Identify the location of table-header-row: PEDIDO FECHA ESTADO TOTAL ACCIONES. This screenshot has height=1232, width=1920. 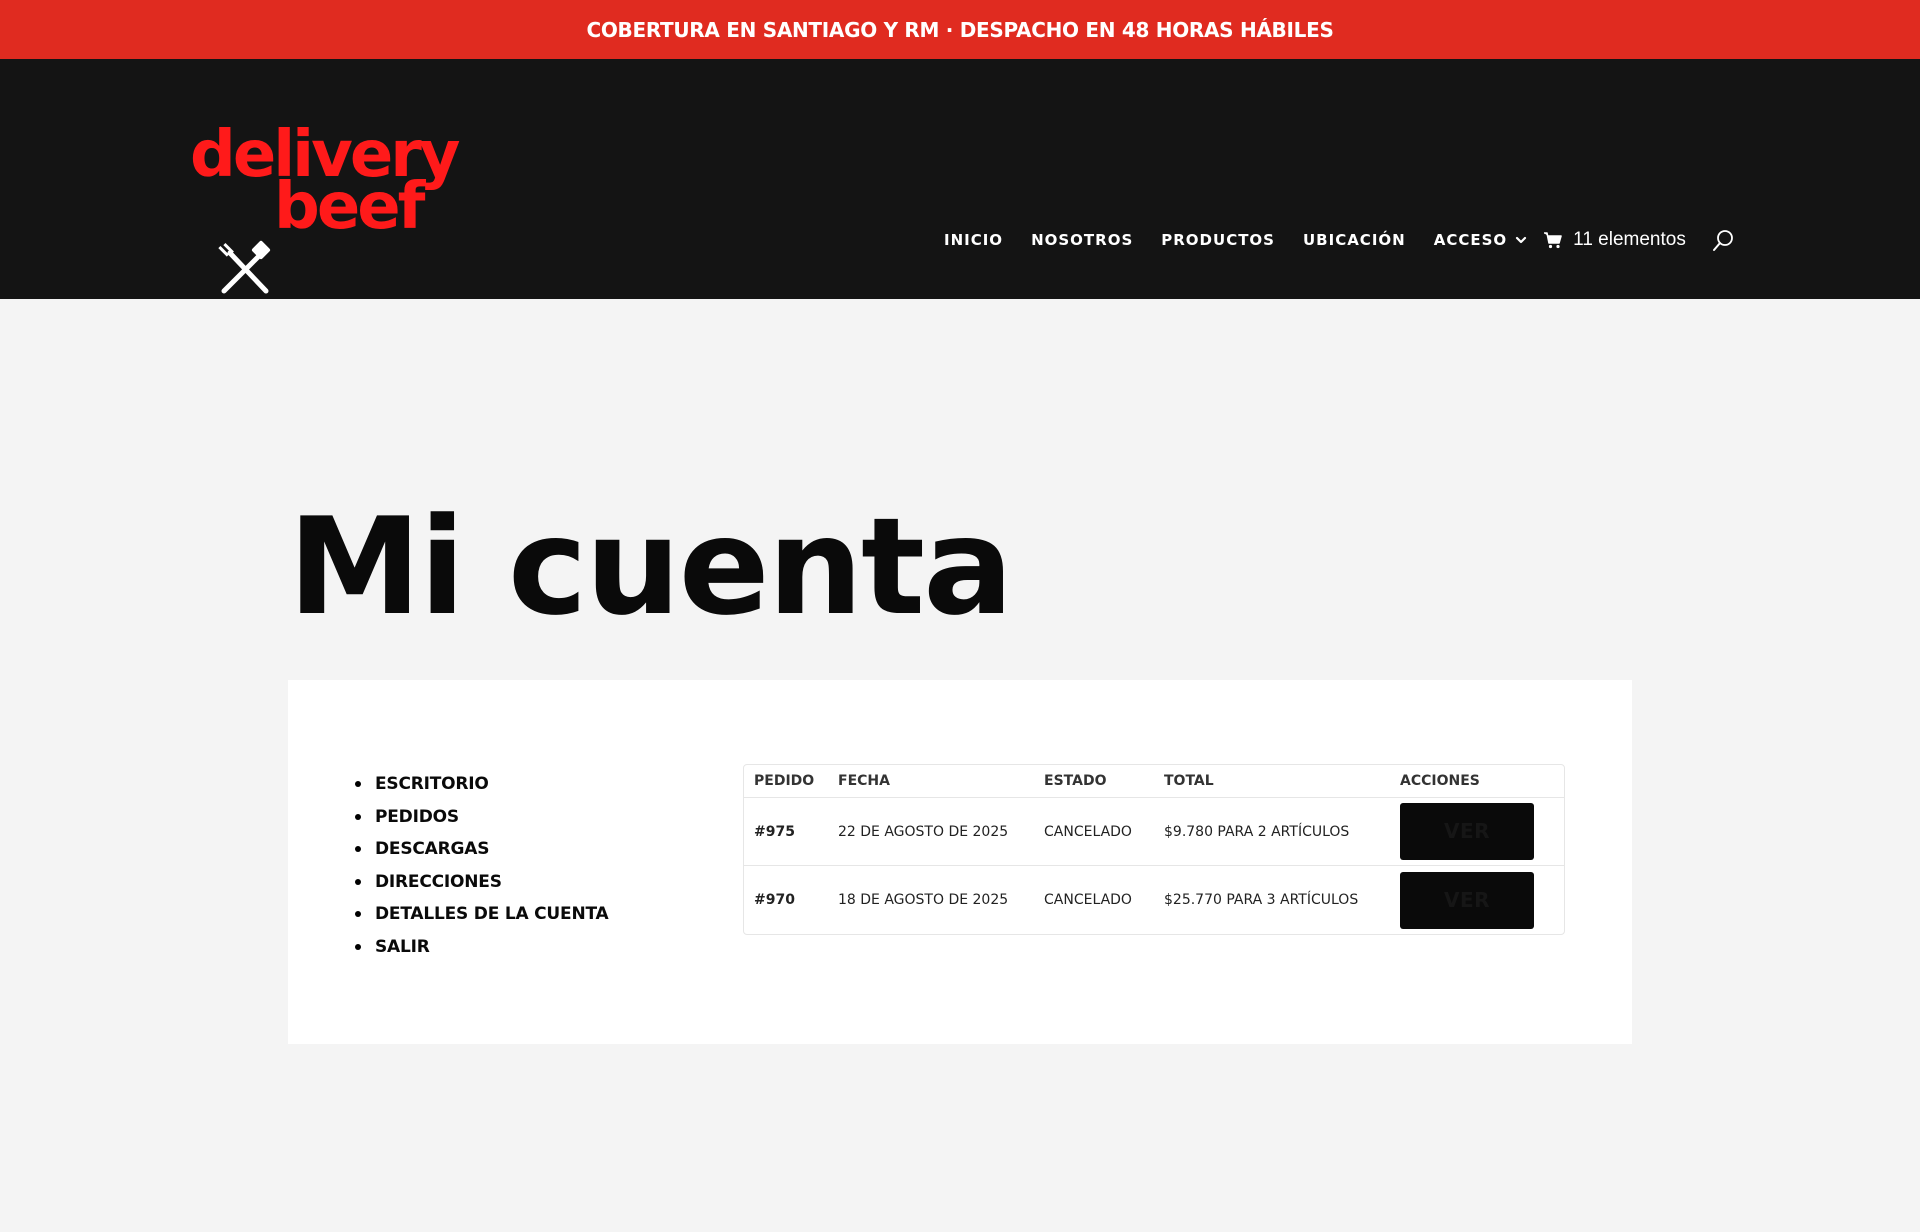
(1154, 781).